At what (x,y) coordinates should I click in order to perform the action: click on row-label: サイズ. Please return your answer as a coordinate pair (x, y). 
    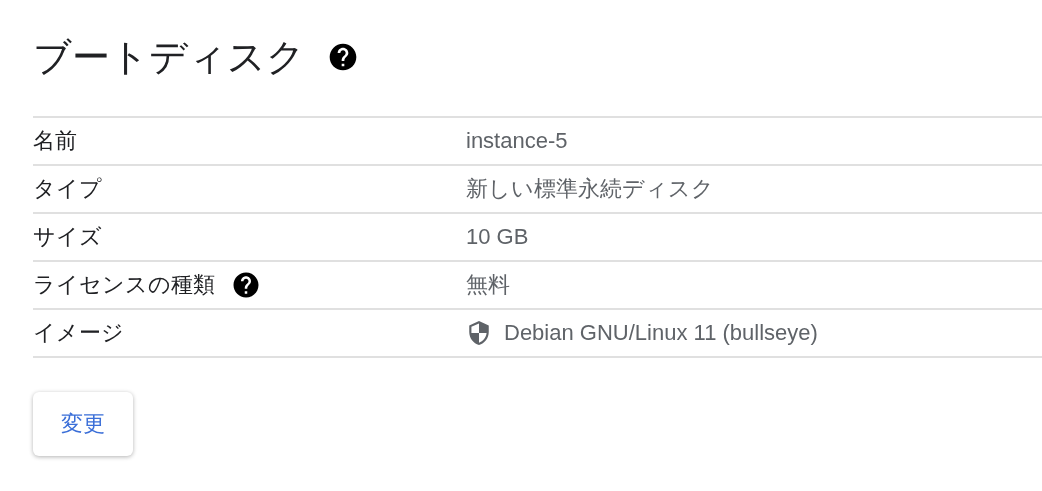
    Looking at the image, I should click on (67, 237).